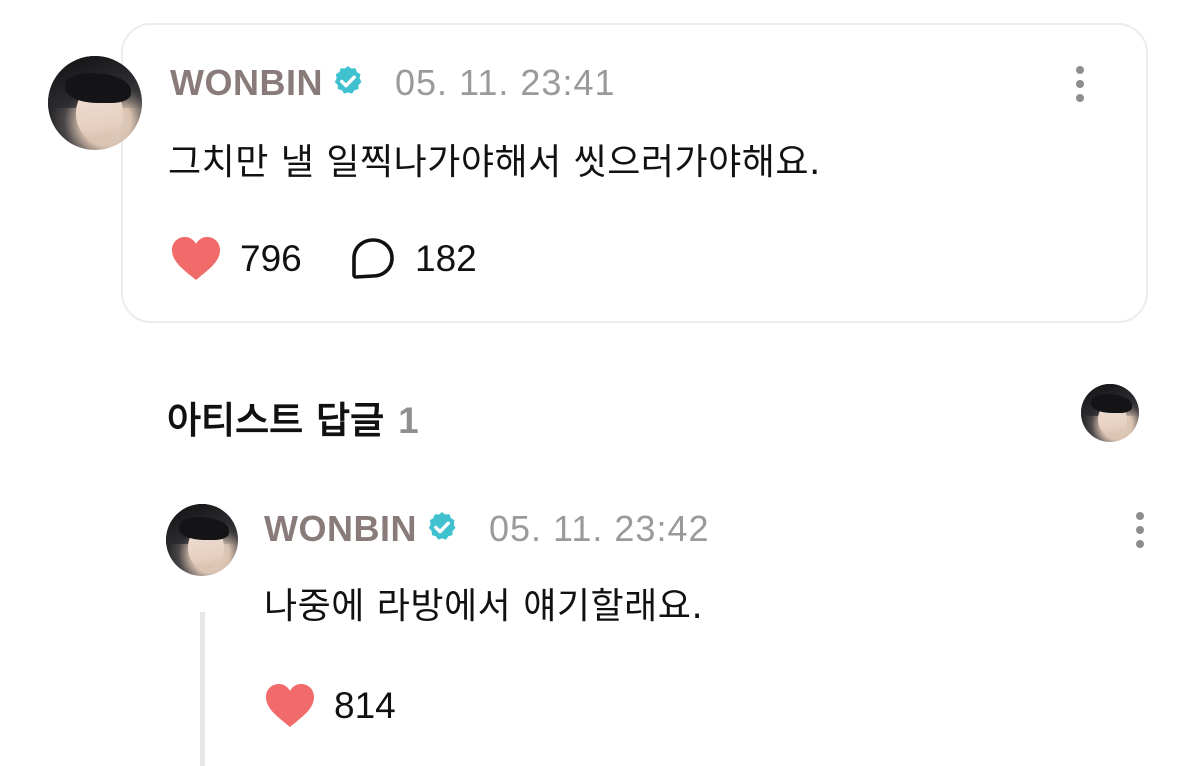 This screenshot has height=766, width=1200. What do you see at coordinates (202, 540) in the screenshot?
I see `reply-author-avatar` at bounding box center [202, 540].